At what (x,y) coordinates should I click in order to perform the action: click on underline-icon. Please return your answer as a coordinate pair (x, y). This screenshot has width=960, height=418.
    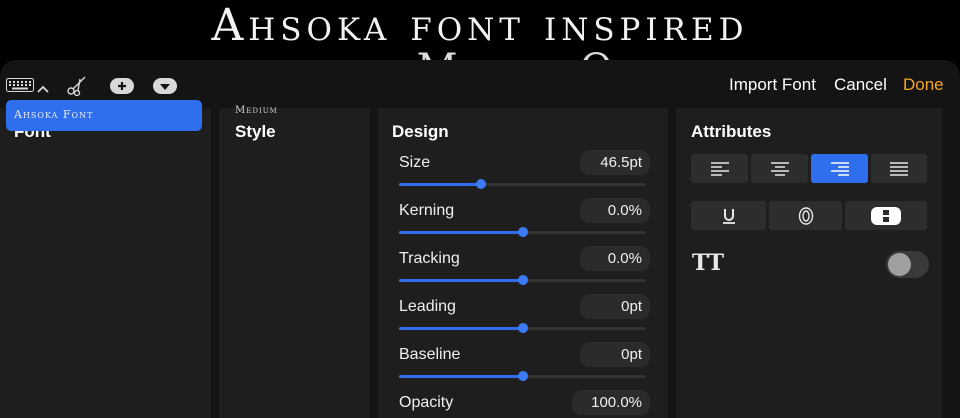
    Looking at the image, I should click on (728, 216).